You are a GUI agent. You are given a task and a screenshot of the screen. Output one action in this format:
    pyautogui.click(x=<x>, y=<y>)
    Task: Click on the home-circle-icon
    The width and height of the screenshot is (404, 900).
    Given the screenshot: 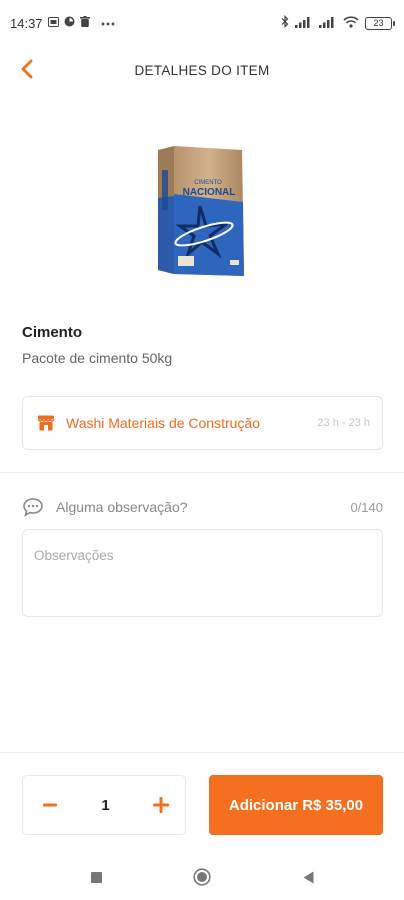 What is the action you would take?
    pyautogui.click(x=202, y=877)
    